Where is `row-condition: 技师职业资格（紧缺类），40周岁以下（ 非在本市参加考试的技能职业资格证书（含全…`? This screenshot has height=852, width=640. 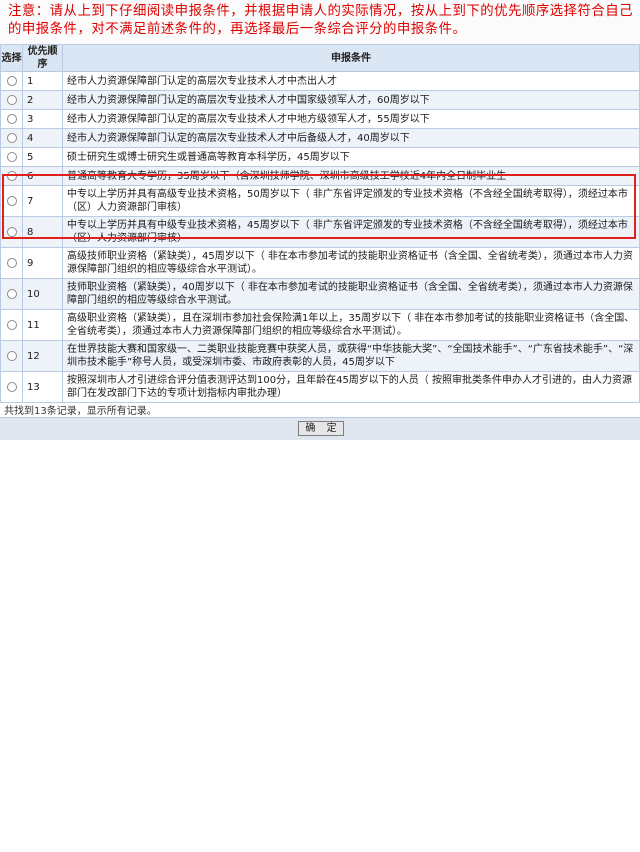
row-condition: 技师职业资格（紧缺类），40周岁以下（ 非在本市参加考试的技能职业资格证书（含全… is located at coordinates (351, 294).